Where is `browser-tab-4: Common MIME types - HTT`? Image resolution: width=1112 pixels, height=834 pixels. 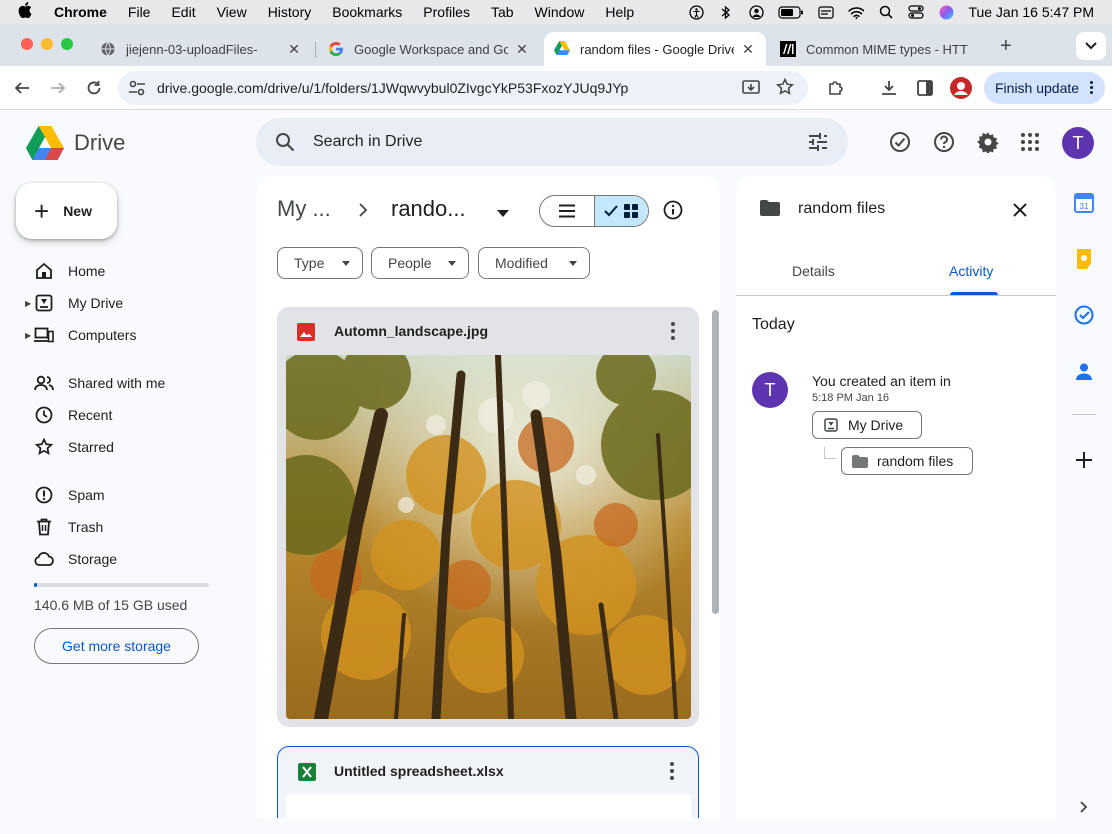
browser-tab-4: Common MIME types - HTT is located at coordinates (881, 49).